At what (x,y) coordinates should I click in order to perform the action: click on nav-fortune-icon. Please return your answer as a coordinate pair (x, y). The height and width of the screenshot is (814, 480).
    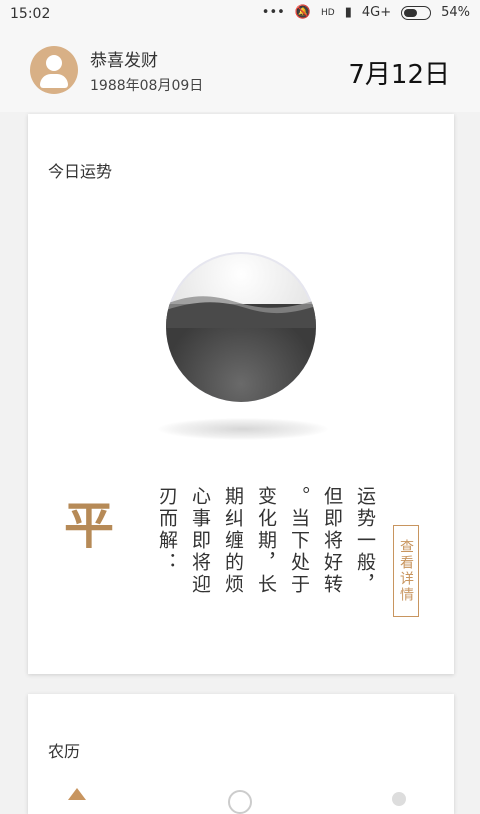
    Looking at the image, I should click on (77, 794).